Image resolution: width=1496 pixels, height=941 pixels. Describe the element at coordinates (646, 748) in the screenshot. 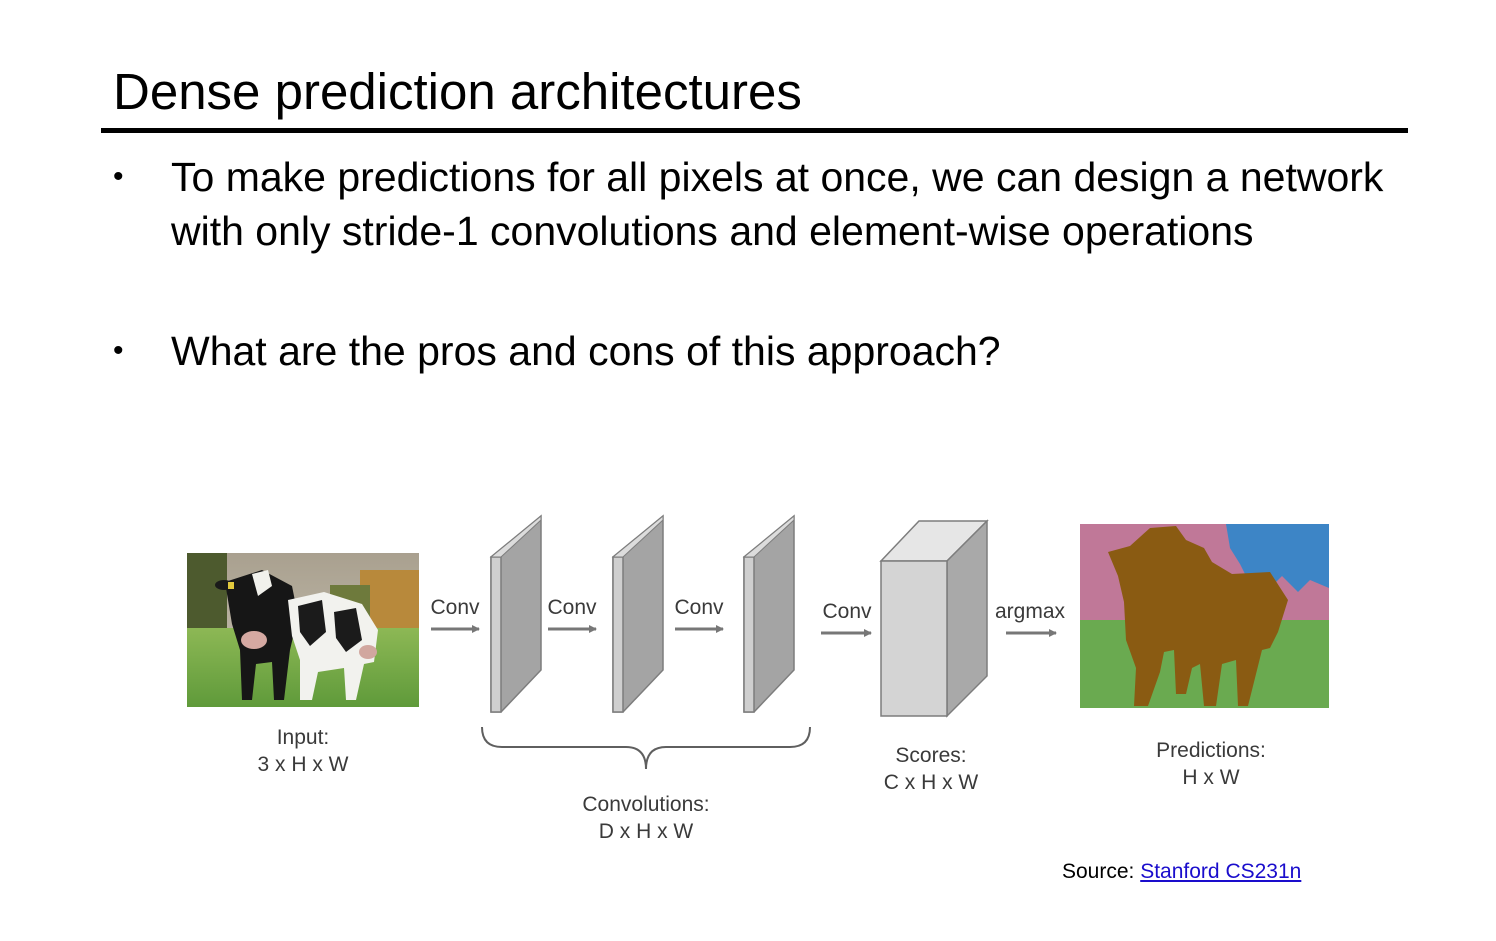

I see `convolutions-brace` at that location.